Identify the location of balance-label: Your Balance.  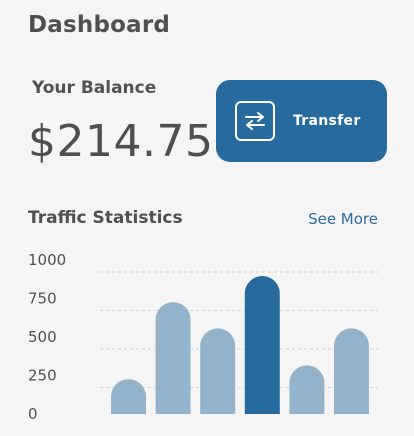
(94, 88).